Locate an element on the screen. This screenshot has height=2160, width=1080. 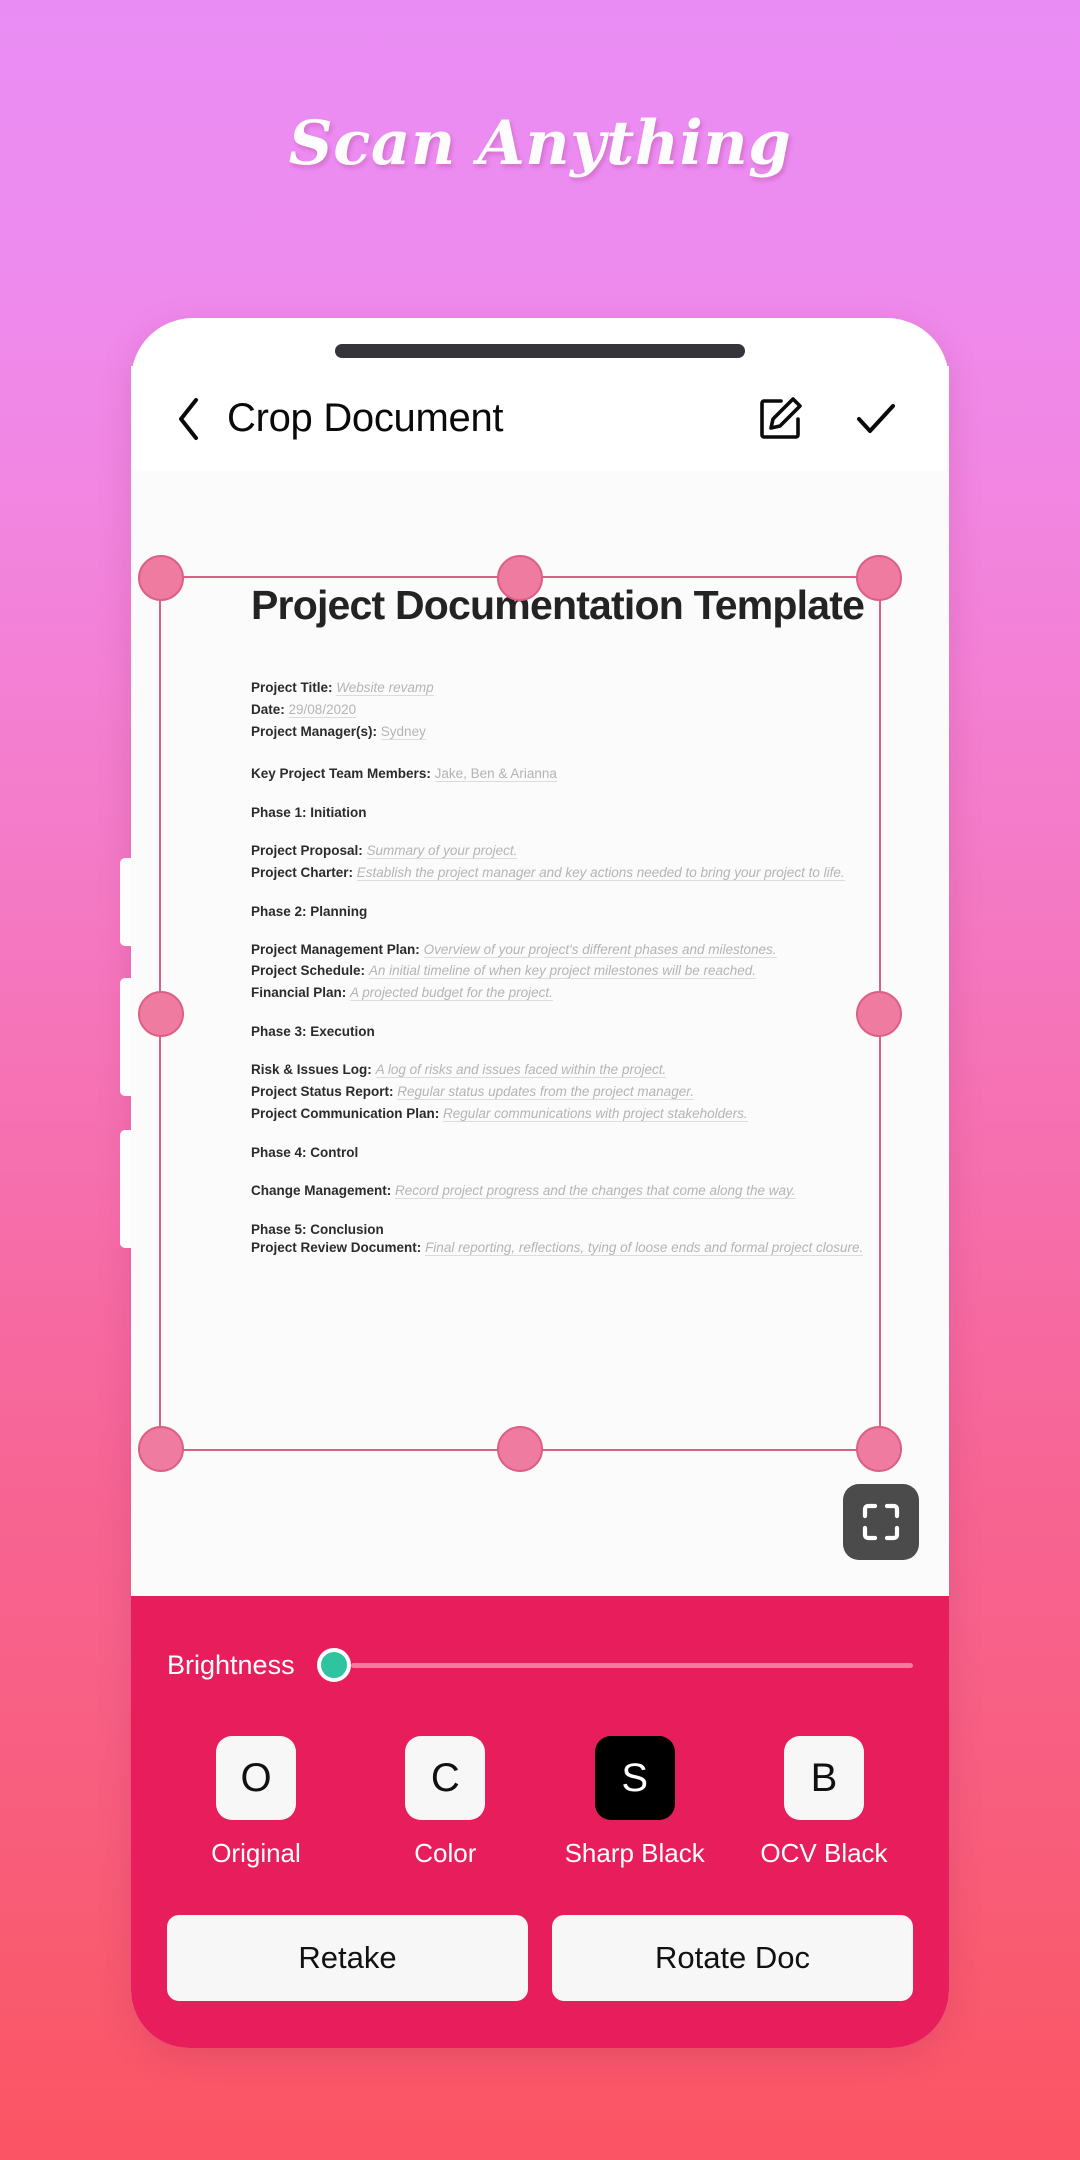
action-buttons: Retake Rotate Doc is located at coordinates (540, 1958).